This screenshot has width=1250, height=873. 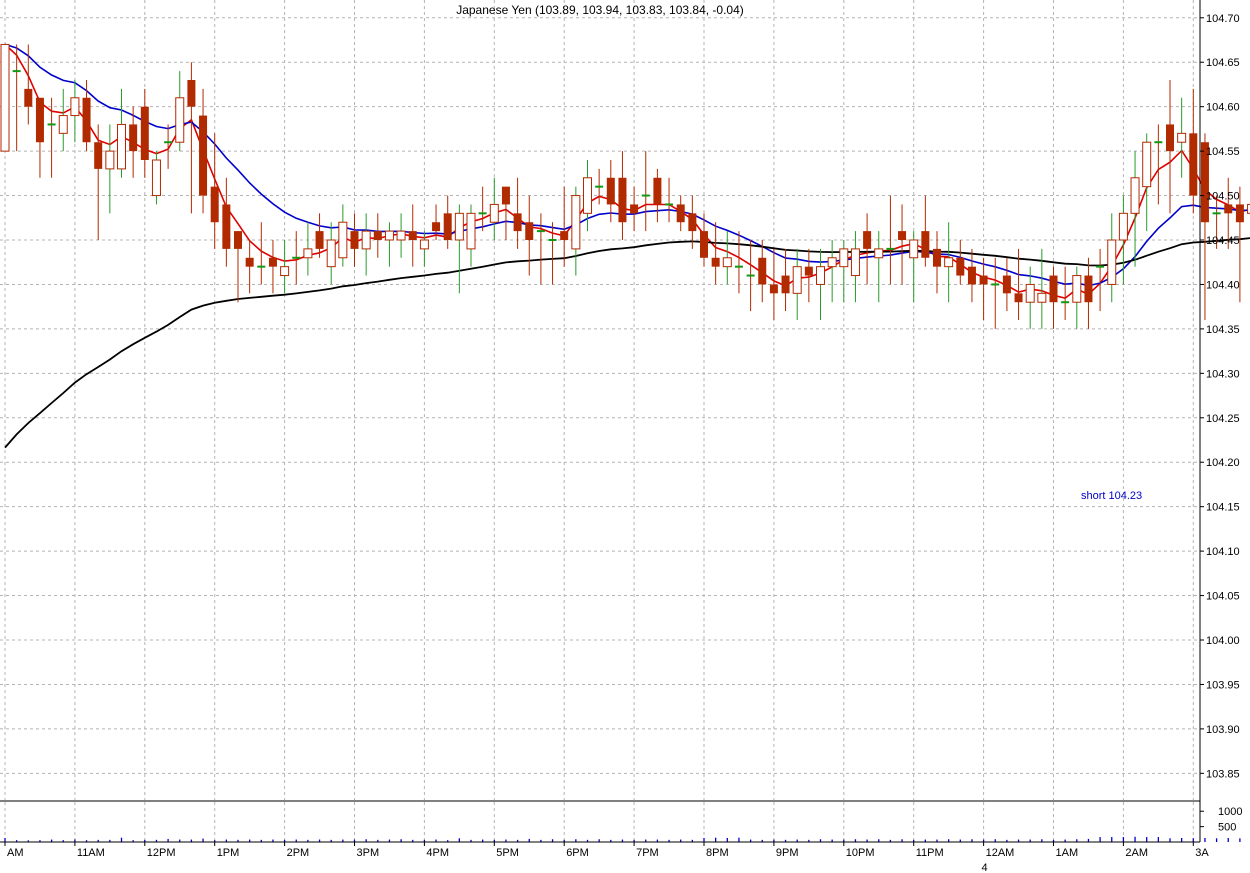 I want to click on volume-tick-label: 1000, so click(x=1230, y=812).